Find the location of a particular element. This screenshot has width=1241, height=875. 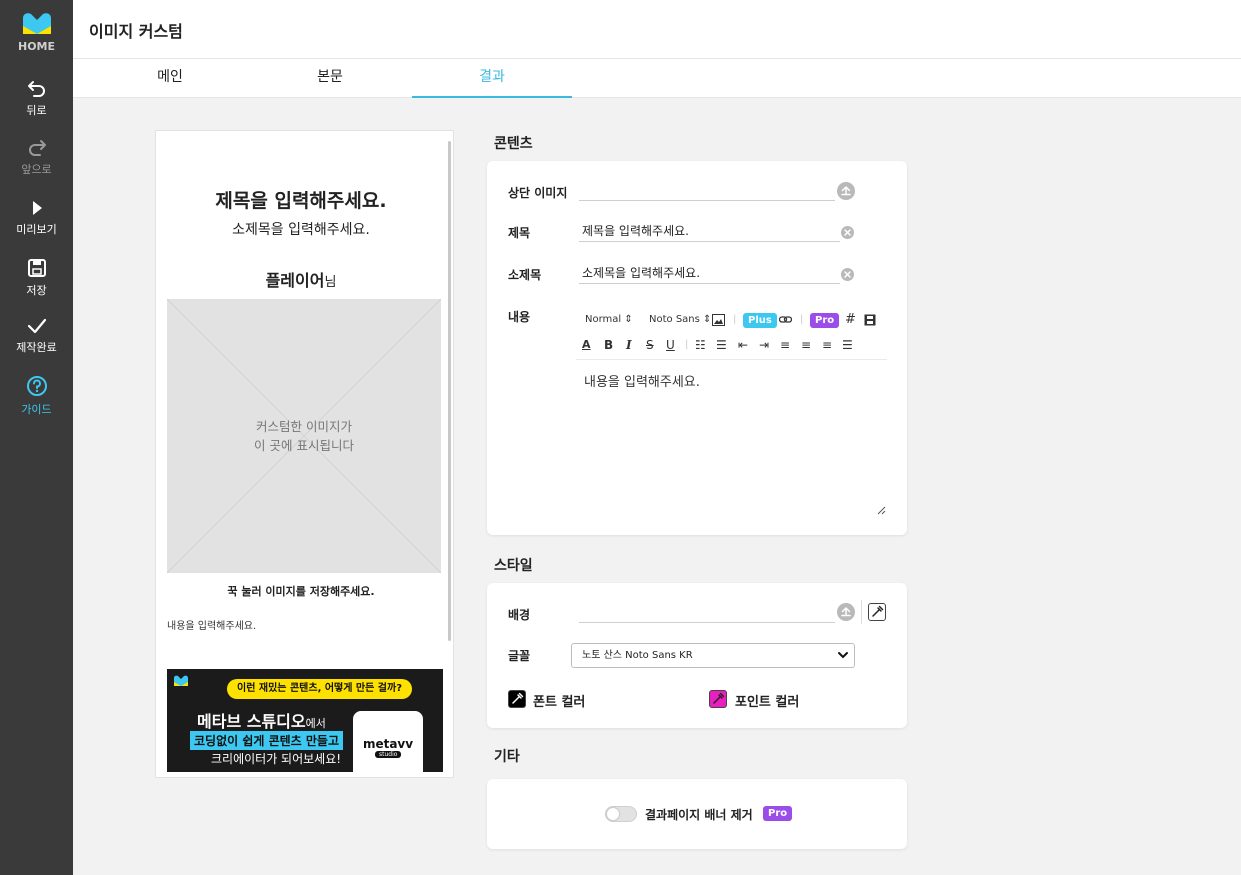

hashtag-button: # is located at coordinates (850, 320).